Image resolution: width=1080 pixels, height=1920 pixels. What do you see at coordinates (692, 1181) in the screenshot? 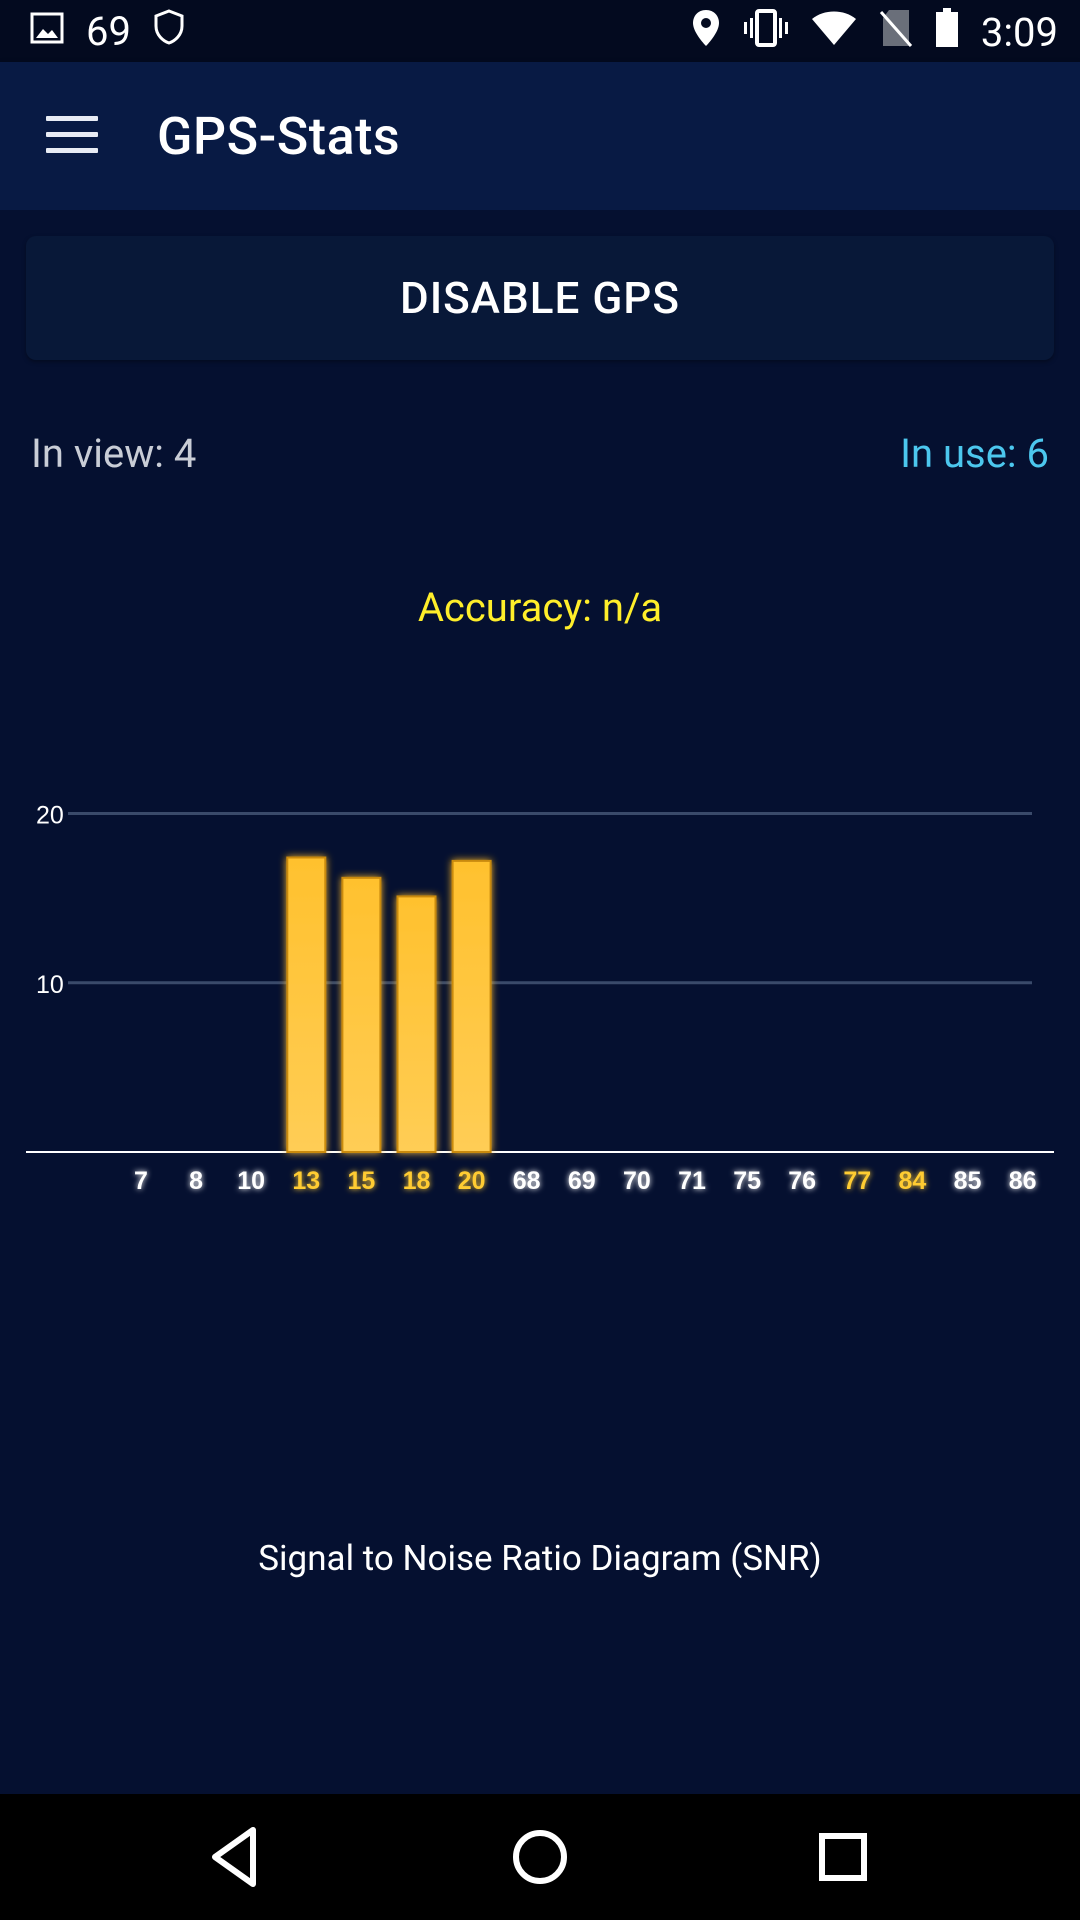
I see `satellite-label-71: 71` at bounding box center [692, 1181].